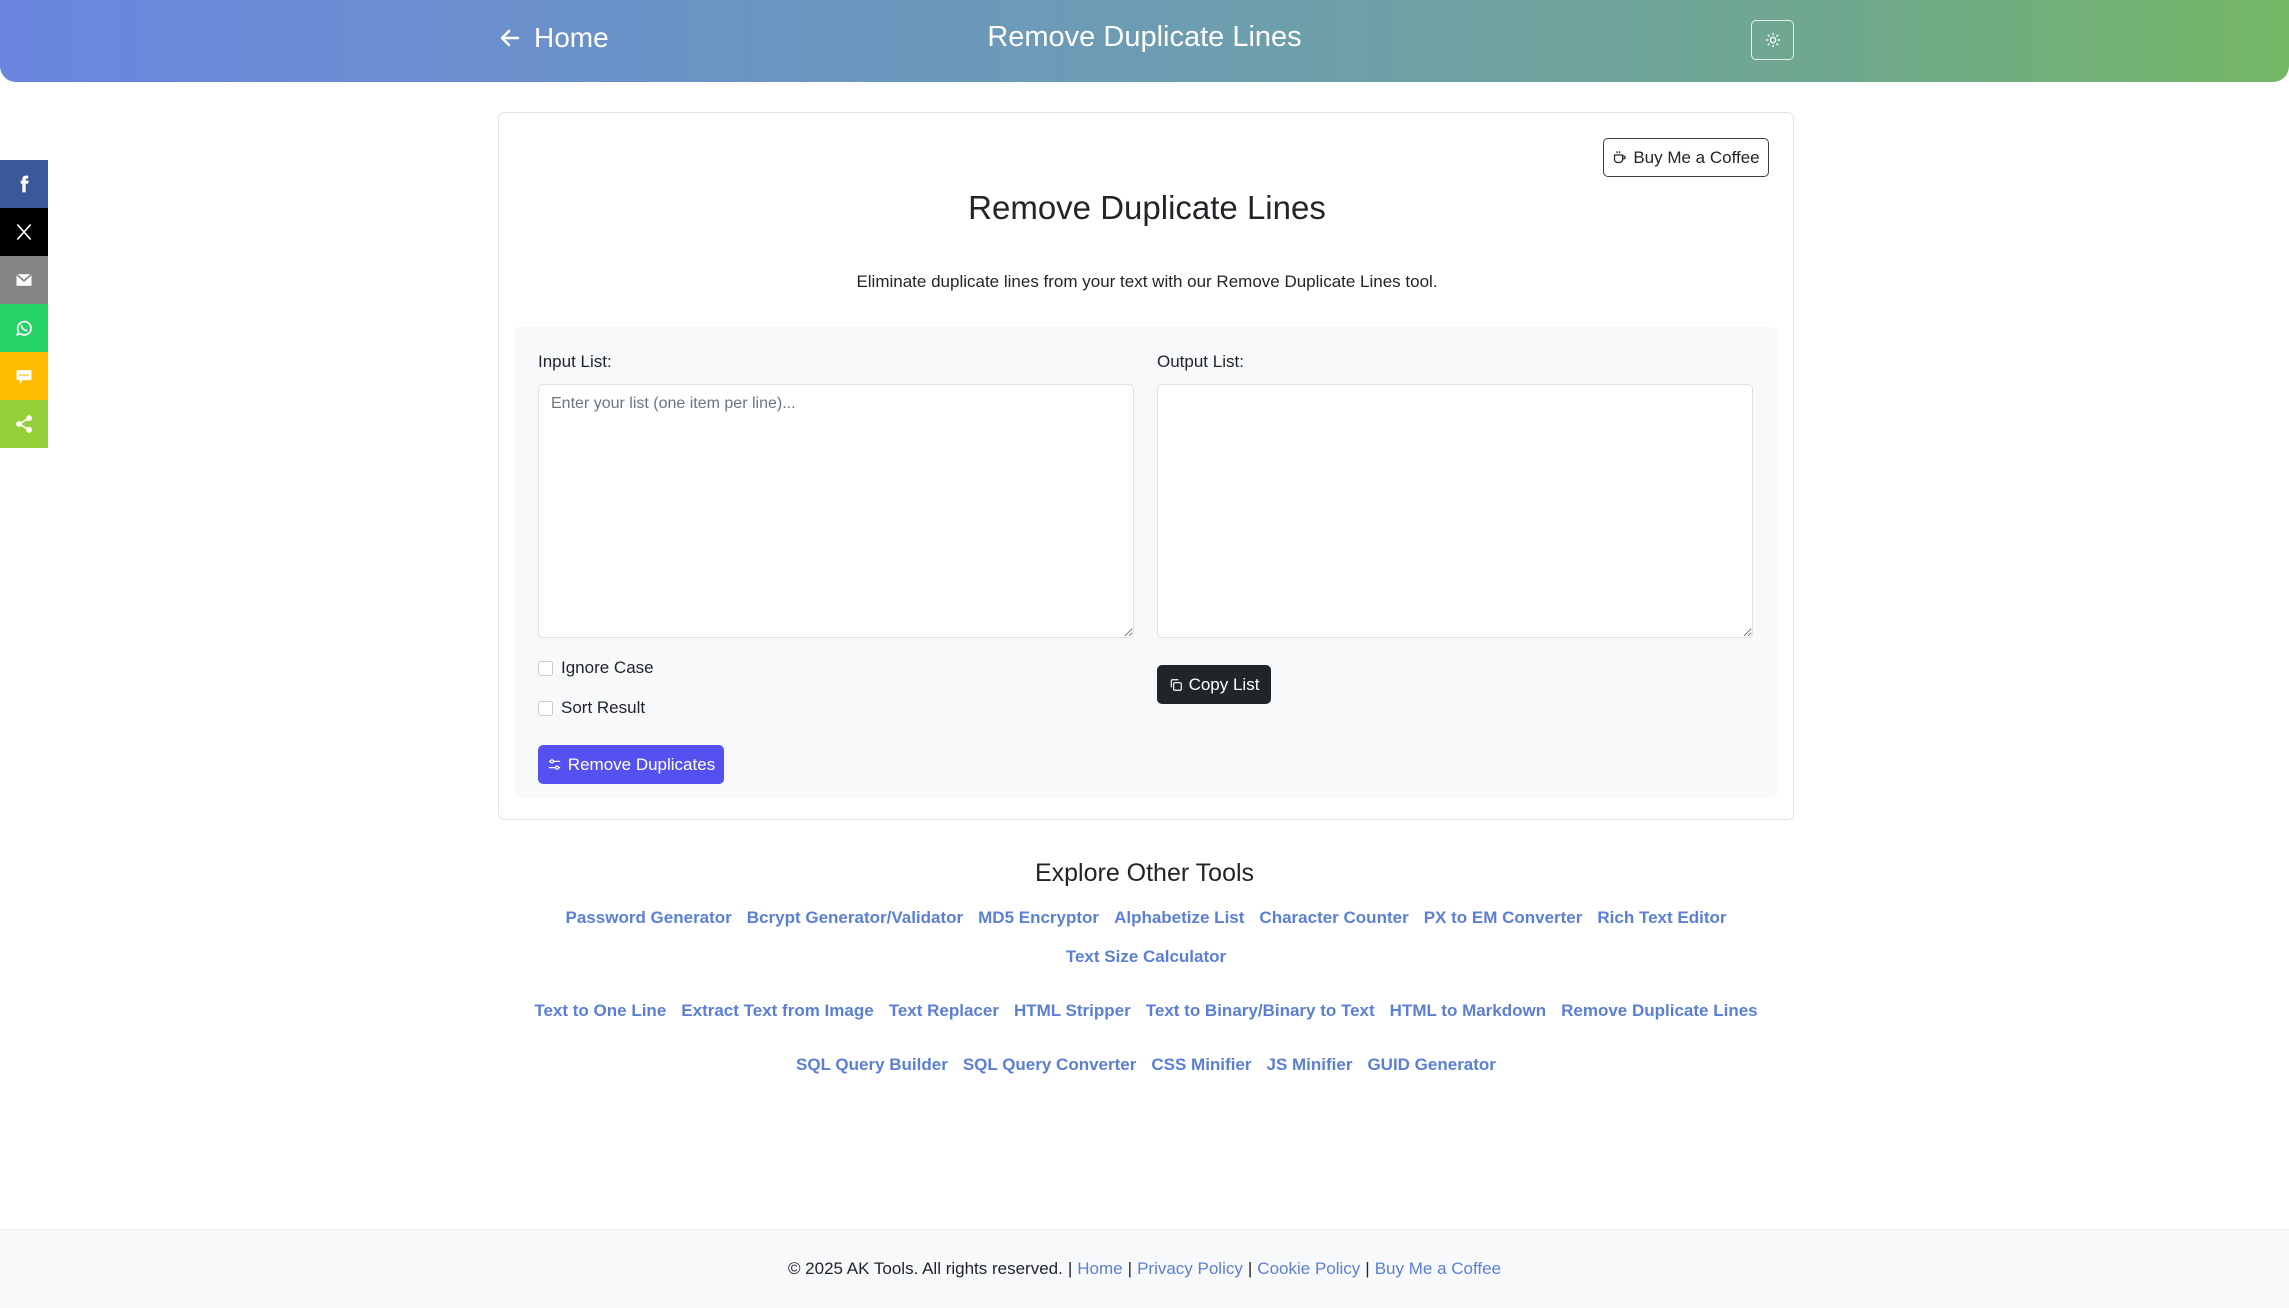 The height and width of the screenshot is (1308, 2289). I want to click on tool-link: HTML Stripper, so click(1072, 1011).